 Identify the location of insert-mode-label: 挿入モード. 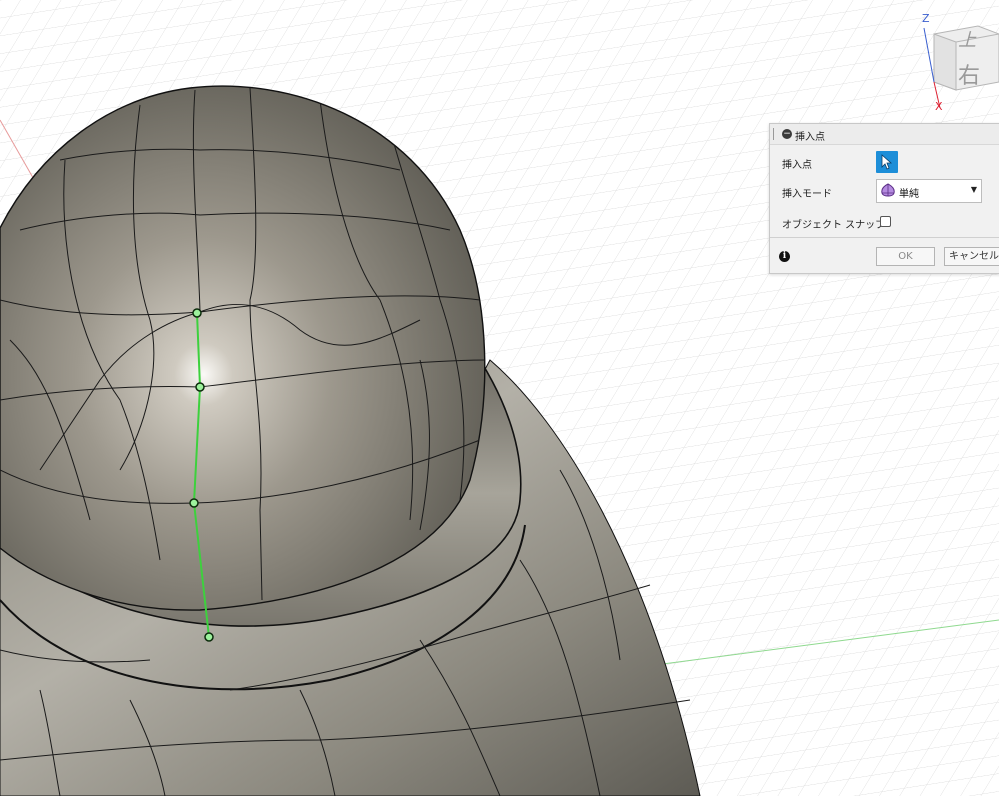
(807, 194).